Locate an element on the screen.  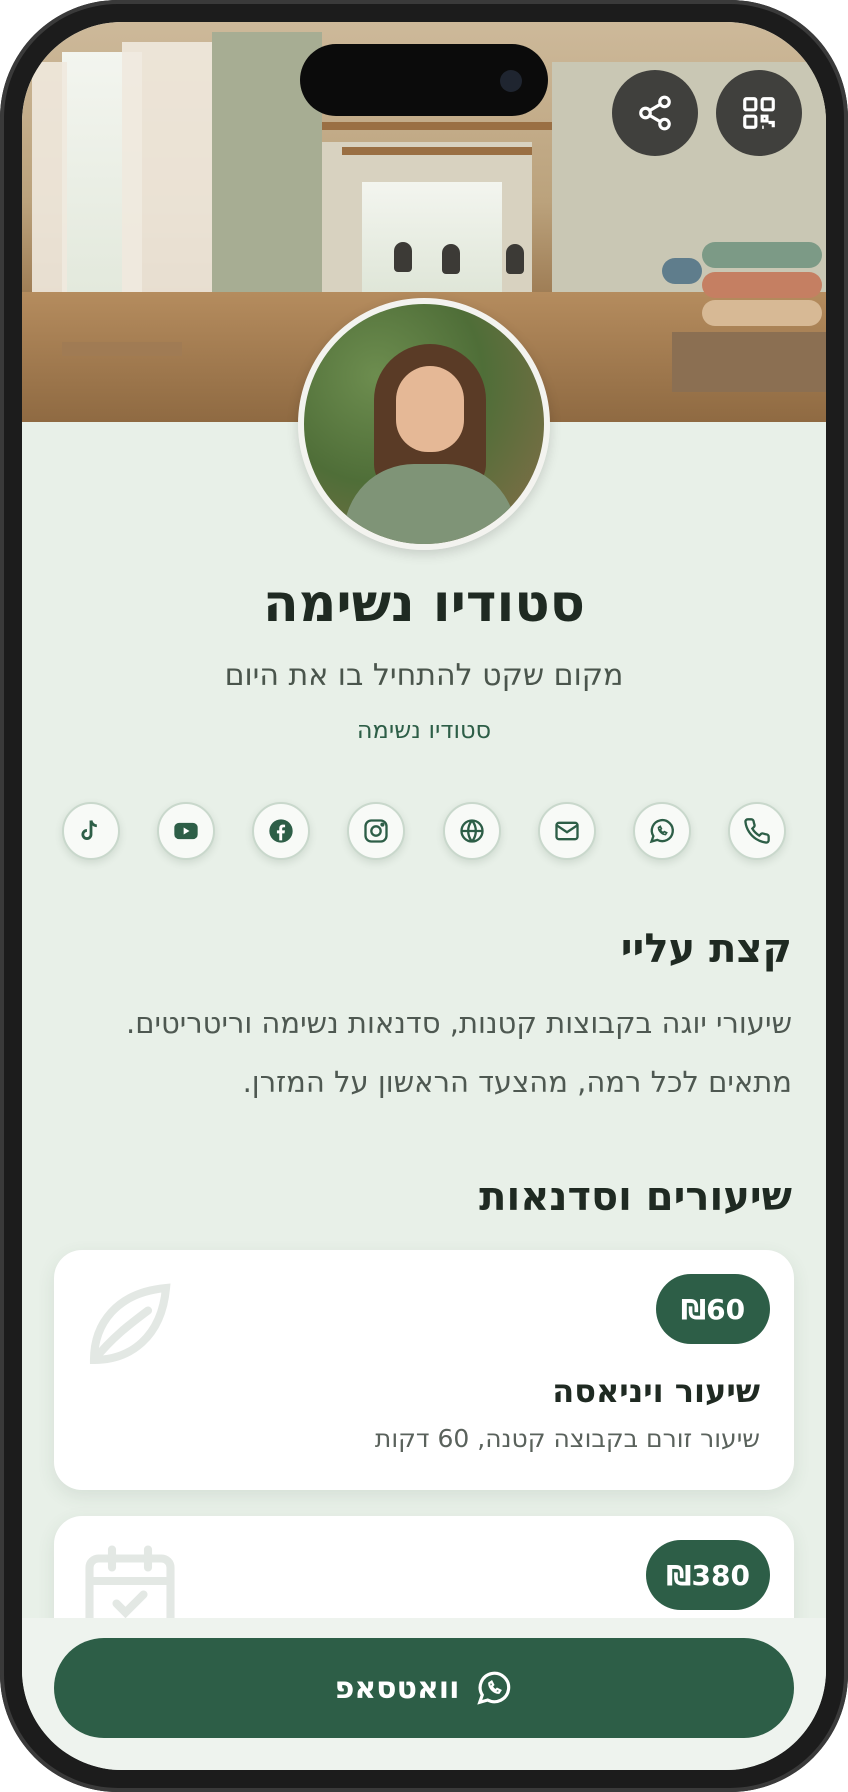
profile-name: סטודיו נשימה is located at coordinates (423, 604).